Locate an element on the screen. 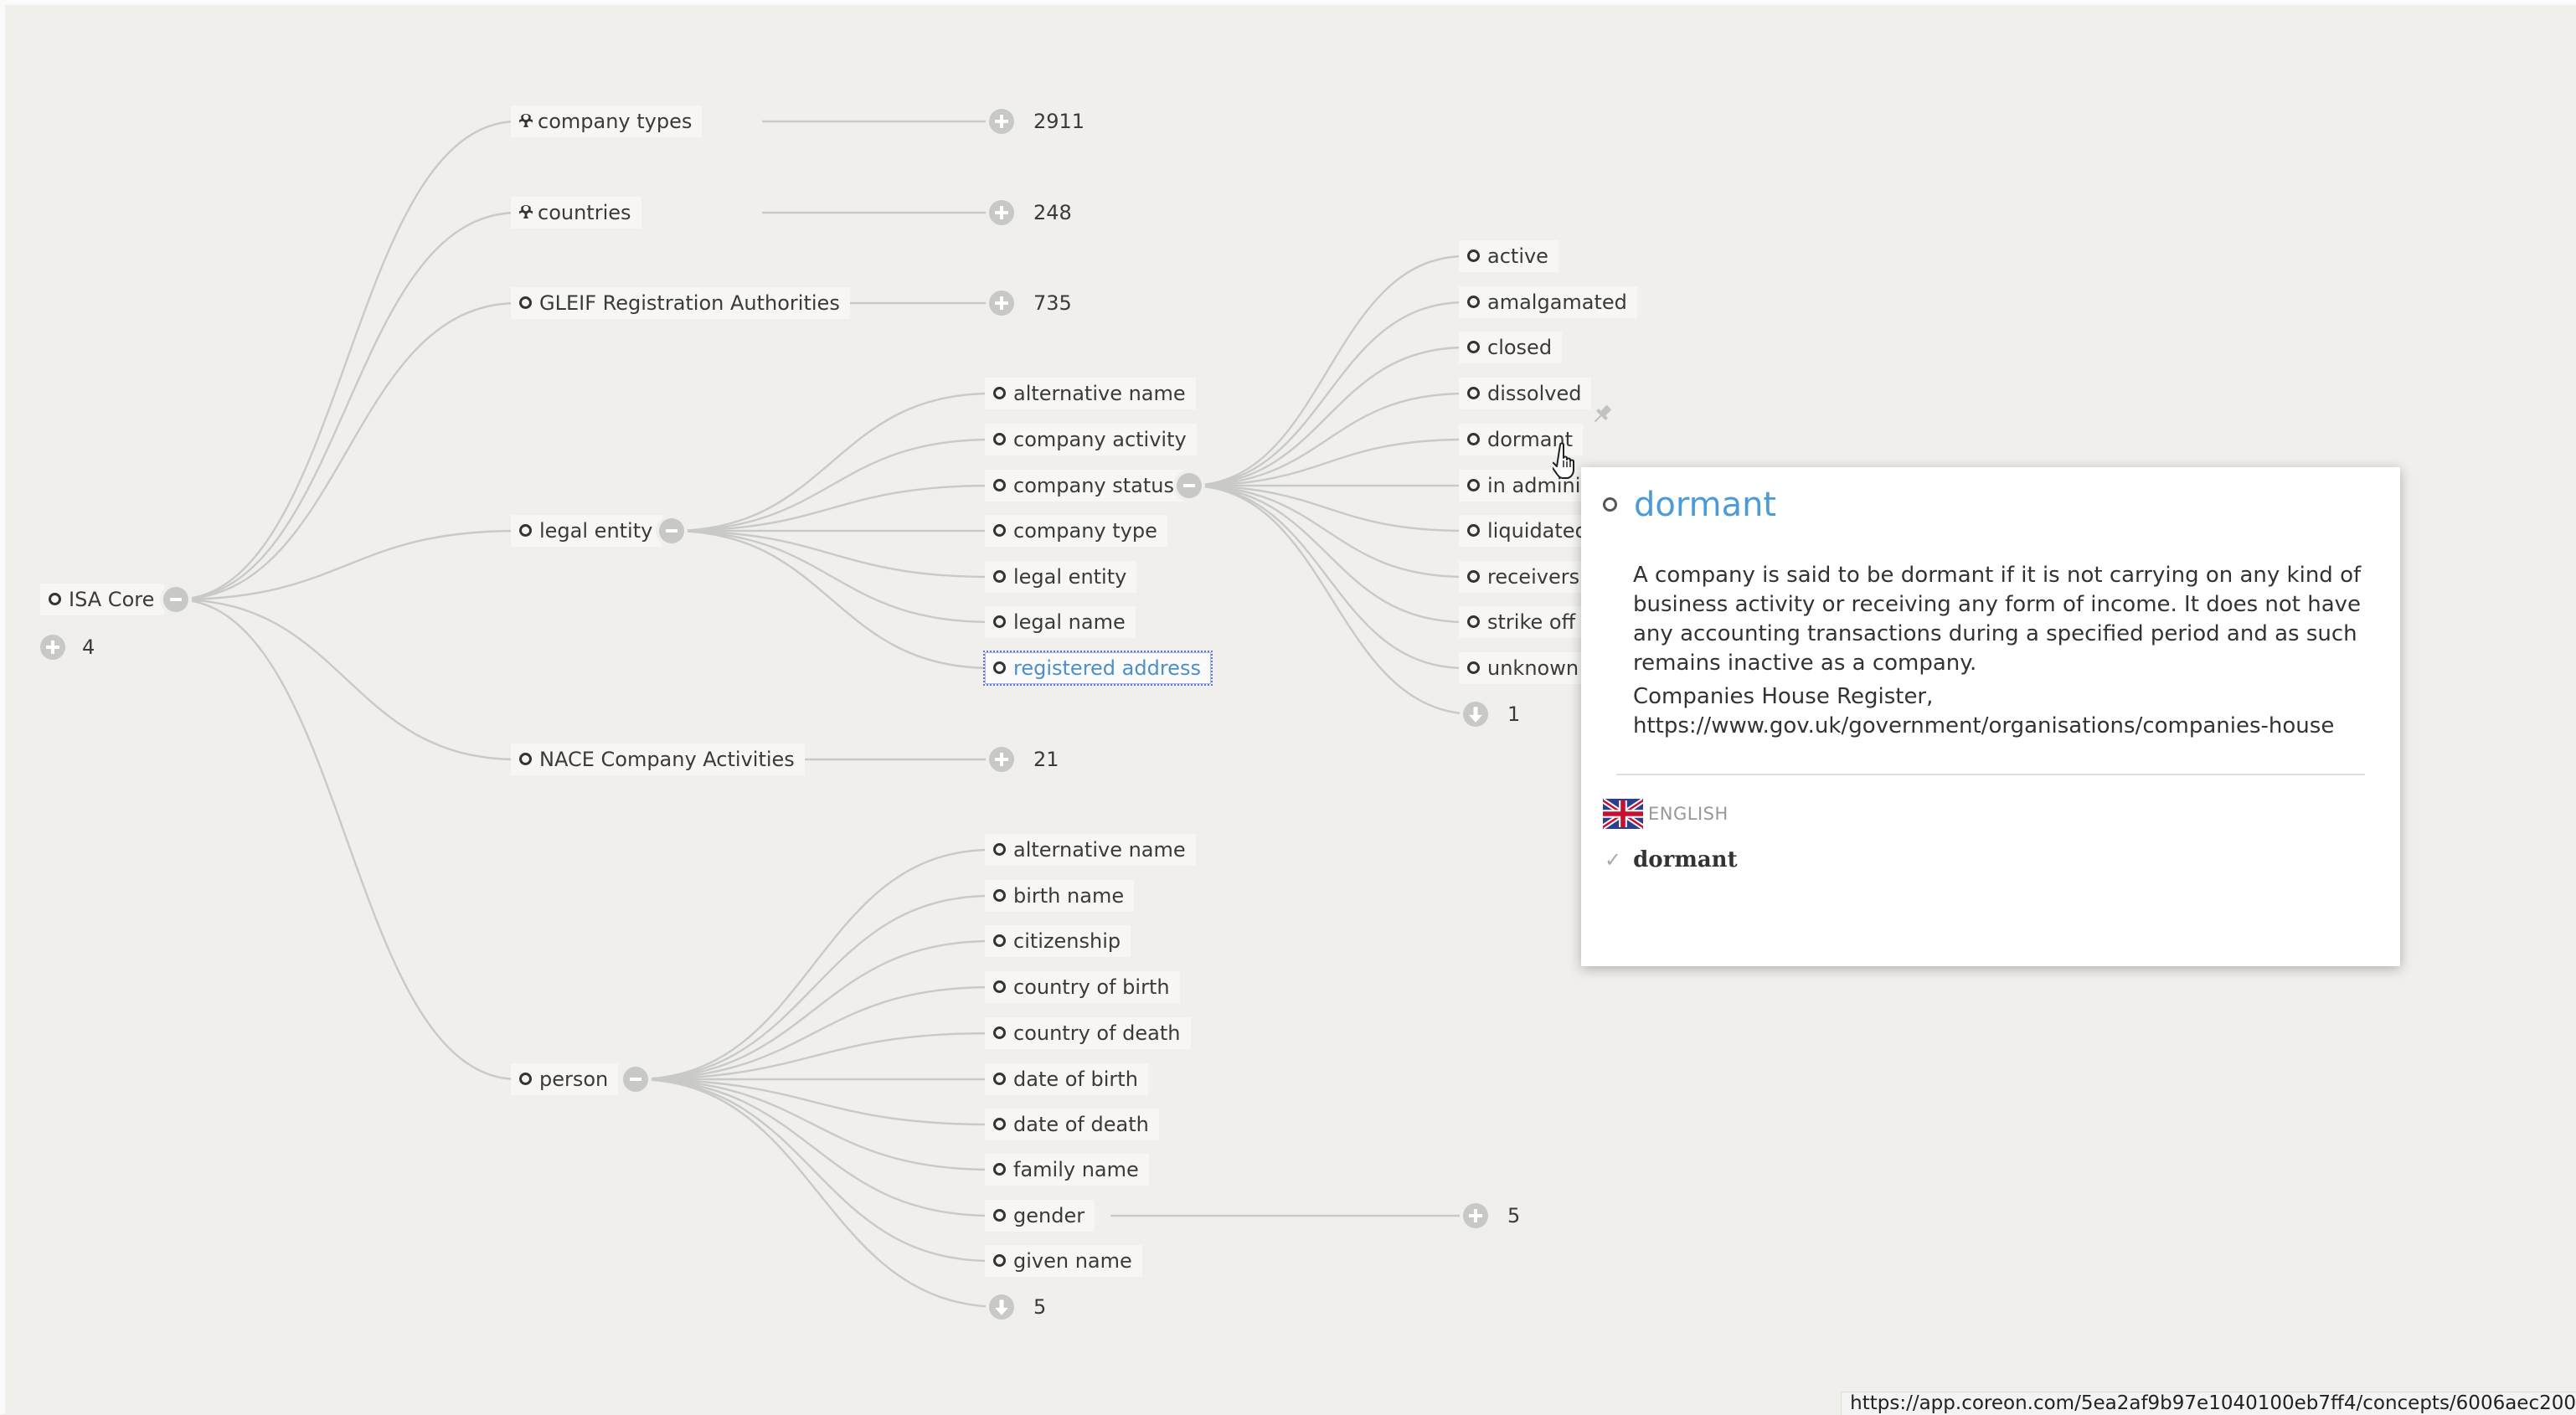 The width and height of the screenshot is (2576, 1415). concept-node-given-name: given name is located at coordinates (1063, 1261).